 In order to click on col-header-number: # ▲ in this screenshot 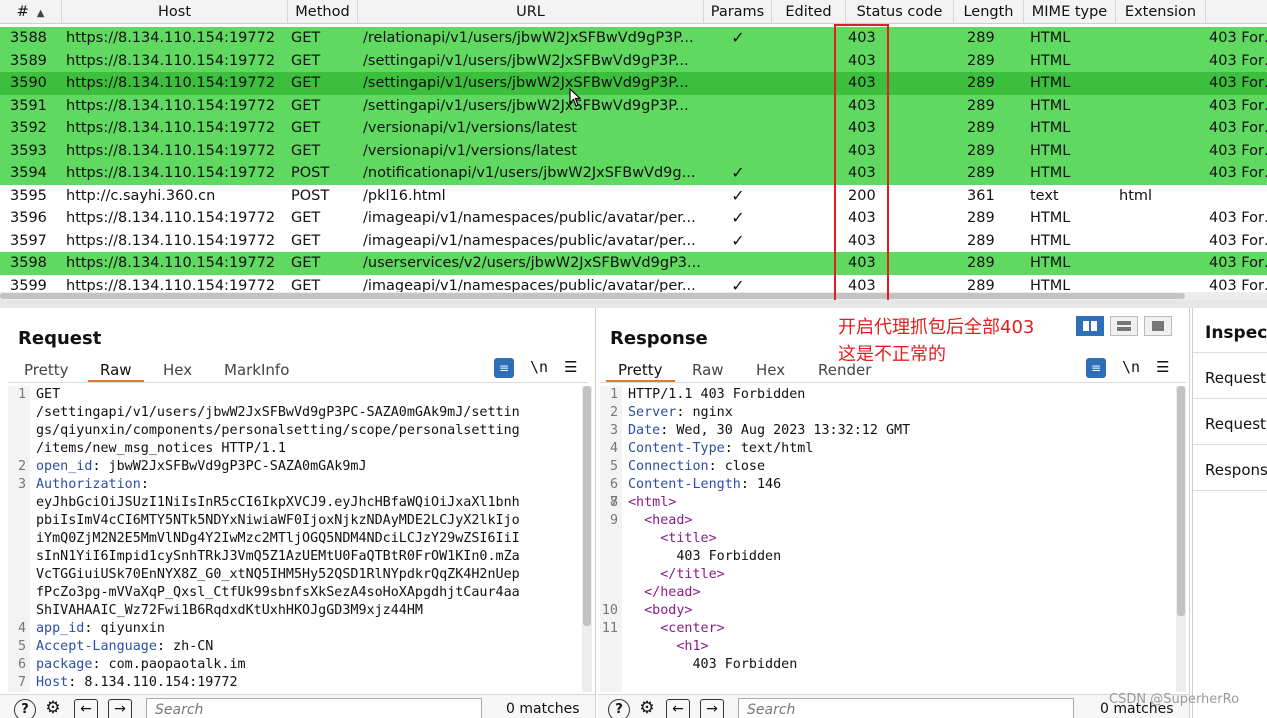, I will do `click(31, 12)`.